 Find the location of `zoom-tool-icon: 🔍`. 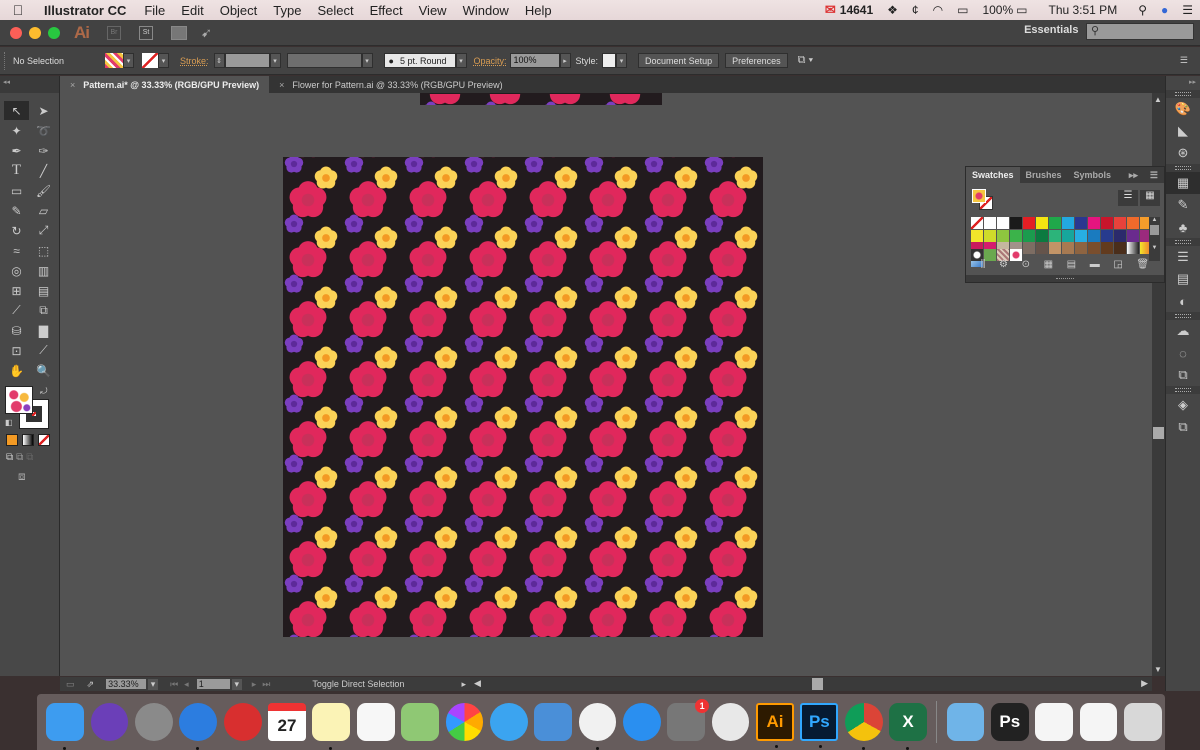

zoom-tool-icon: 🔍 is located at coordinates (43, 370).